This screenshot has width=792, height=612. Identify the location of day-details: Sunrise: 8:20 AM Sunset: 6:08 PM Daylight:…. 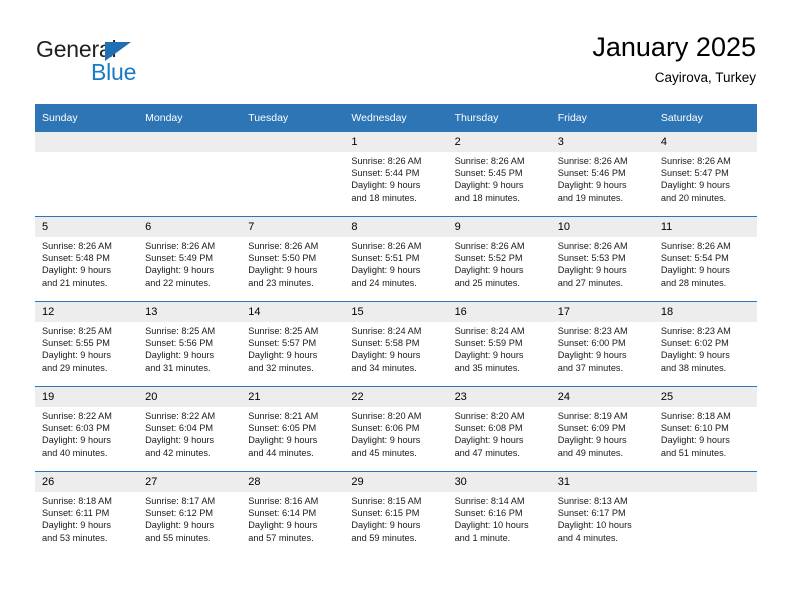
(499, 433).